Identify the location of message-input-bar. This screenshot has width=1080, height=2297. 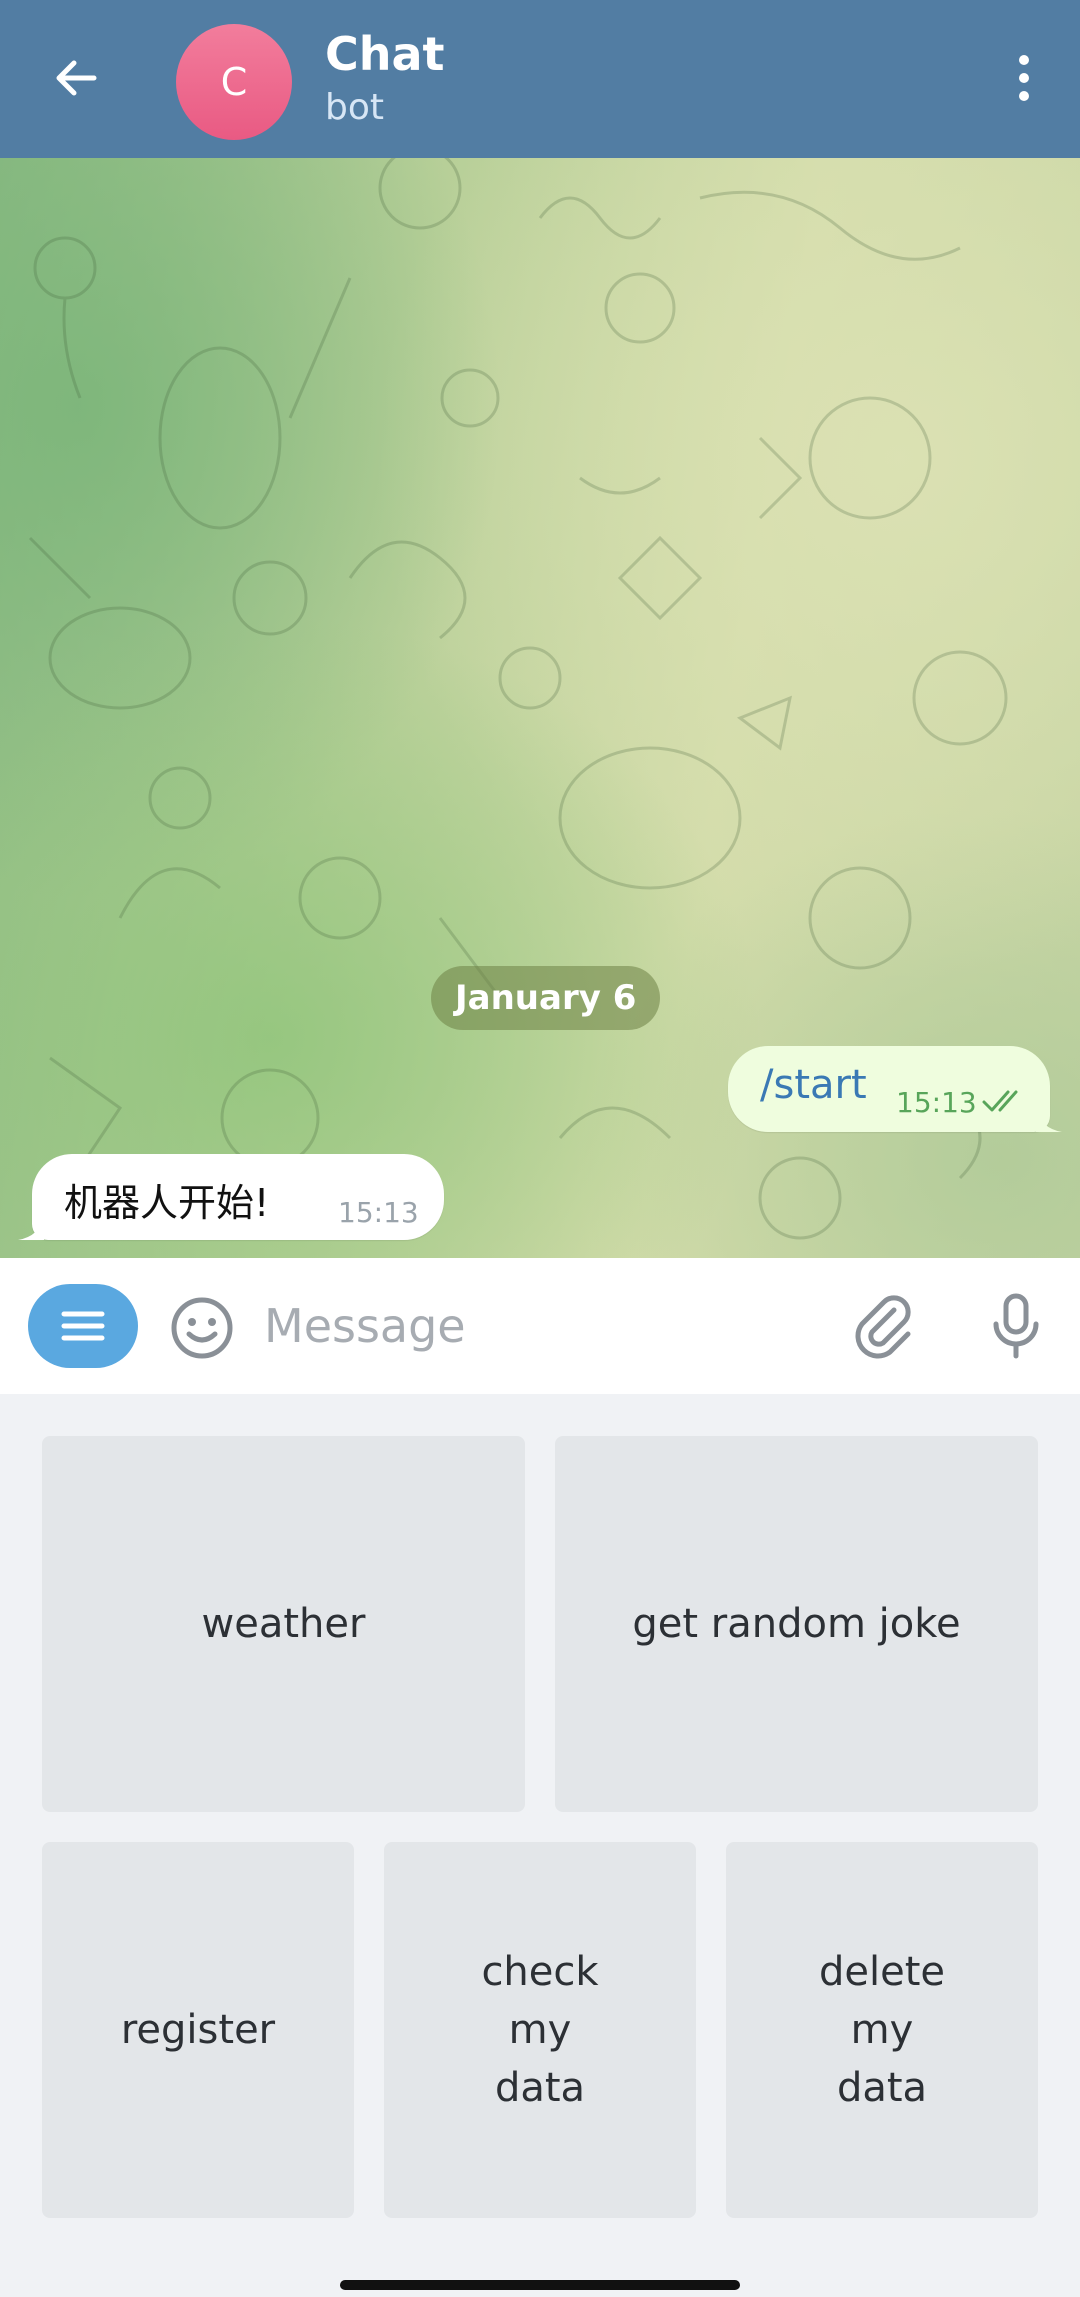
(540, 1326).